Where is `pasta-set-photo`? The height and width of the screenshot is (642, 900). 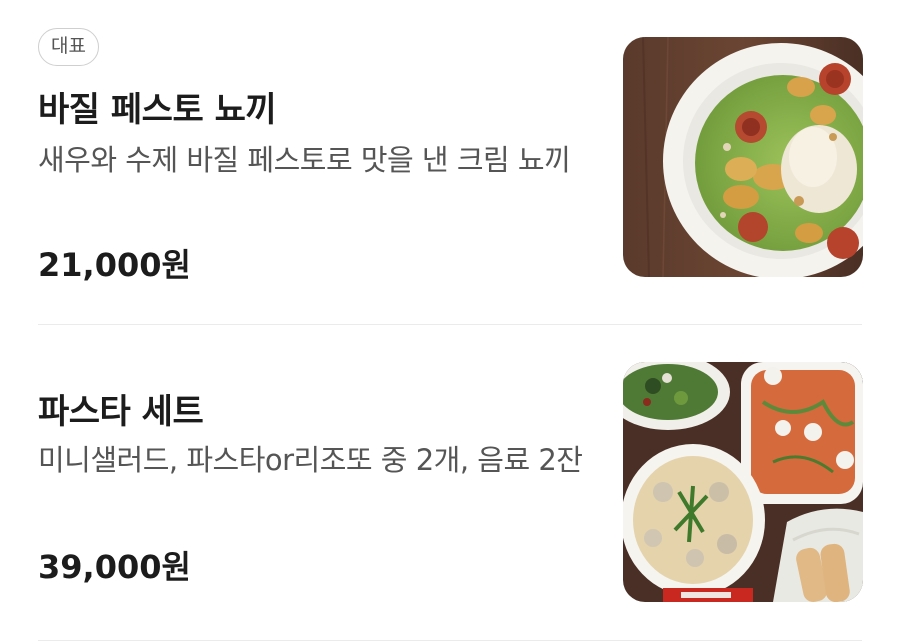 pasta-set-photo is located at coordinates (743, 482).